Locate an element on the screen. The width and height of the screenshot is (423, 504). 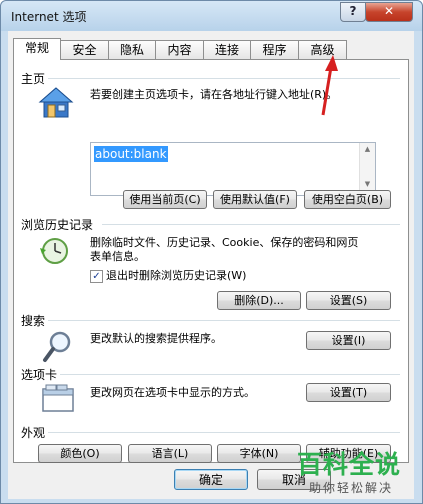
watermark-title: 百科全说 is located at coordinates (349, 464).